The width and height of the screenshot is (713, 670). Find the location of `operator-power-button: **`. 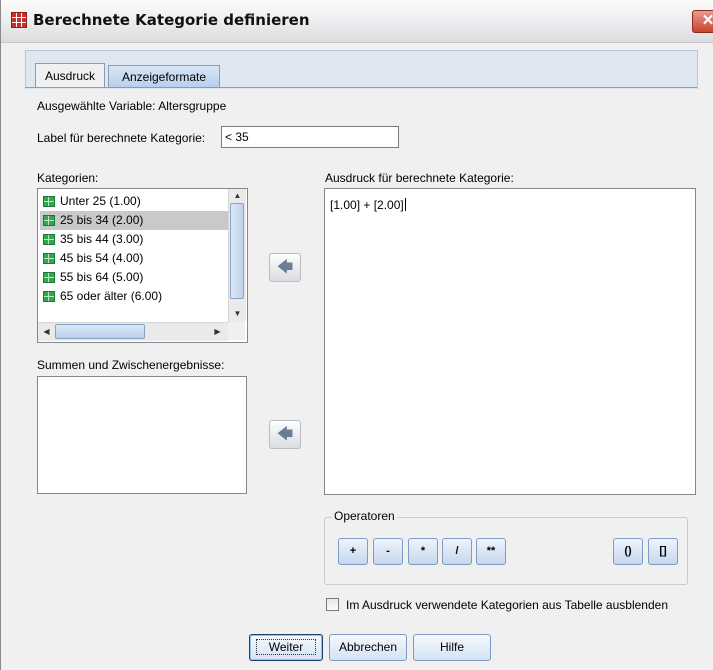

operator-power-button: ** is located at coordinates (491, 551).